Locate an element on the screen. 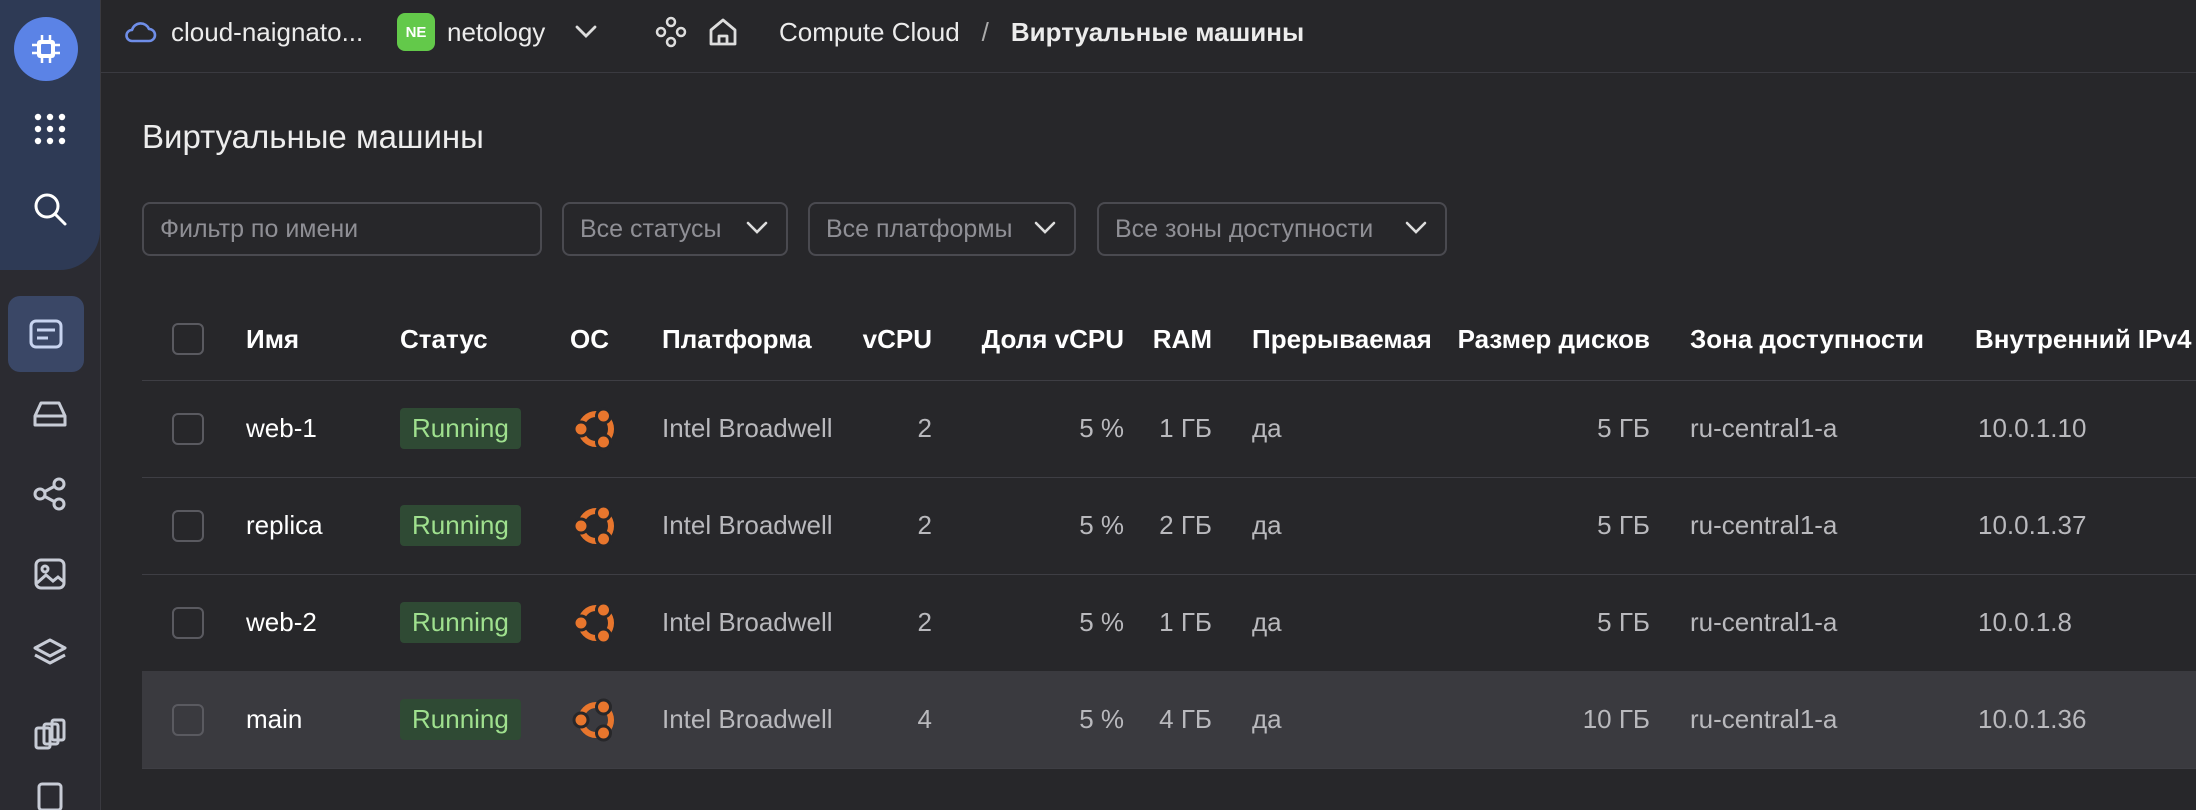 This screenshot has width=2196, height=810. name-filter-placeholder: Фильтр по имени is located at coordinates (259, 228).